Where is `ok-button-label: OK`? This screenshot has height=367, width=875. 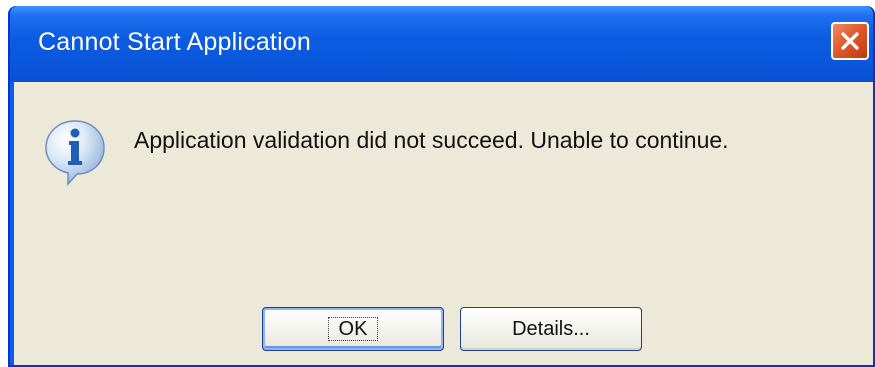
ok-button-label: OK is located at coordinates (353, 329).